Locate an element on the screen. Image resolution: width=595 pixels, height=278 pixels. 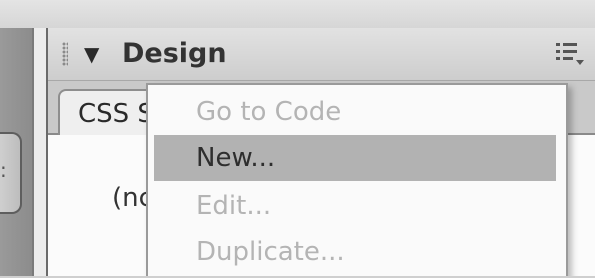
panel-options-icon is located at coordinates (570, 54).